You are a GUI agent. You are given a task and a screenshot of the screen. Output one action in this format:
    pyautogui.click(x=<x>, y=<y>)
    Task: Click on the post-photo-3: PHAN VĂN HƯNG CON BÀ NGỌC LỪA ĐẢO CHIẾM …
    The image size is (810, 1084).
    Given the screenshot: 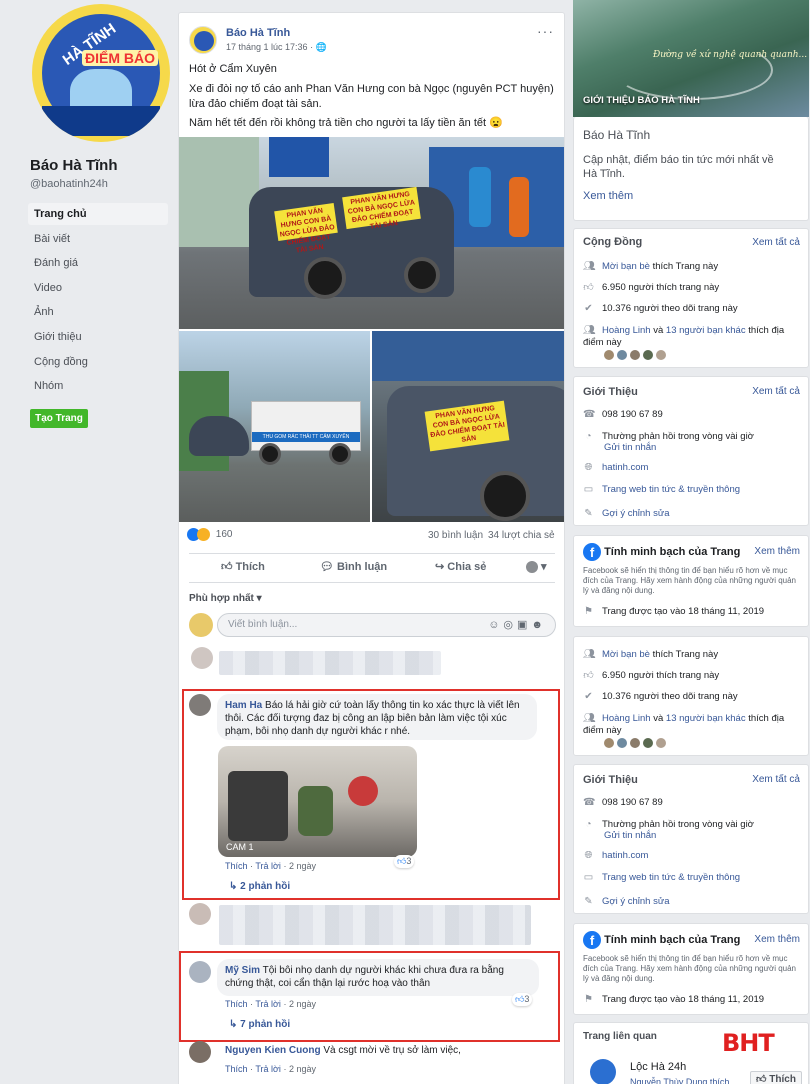 What is the action you would take?
    pyautogui.click(x=468, y=426)
    